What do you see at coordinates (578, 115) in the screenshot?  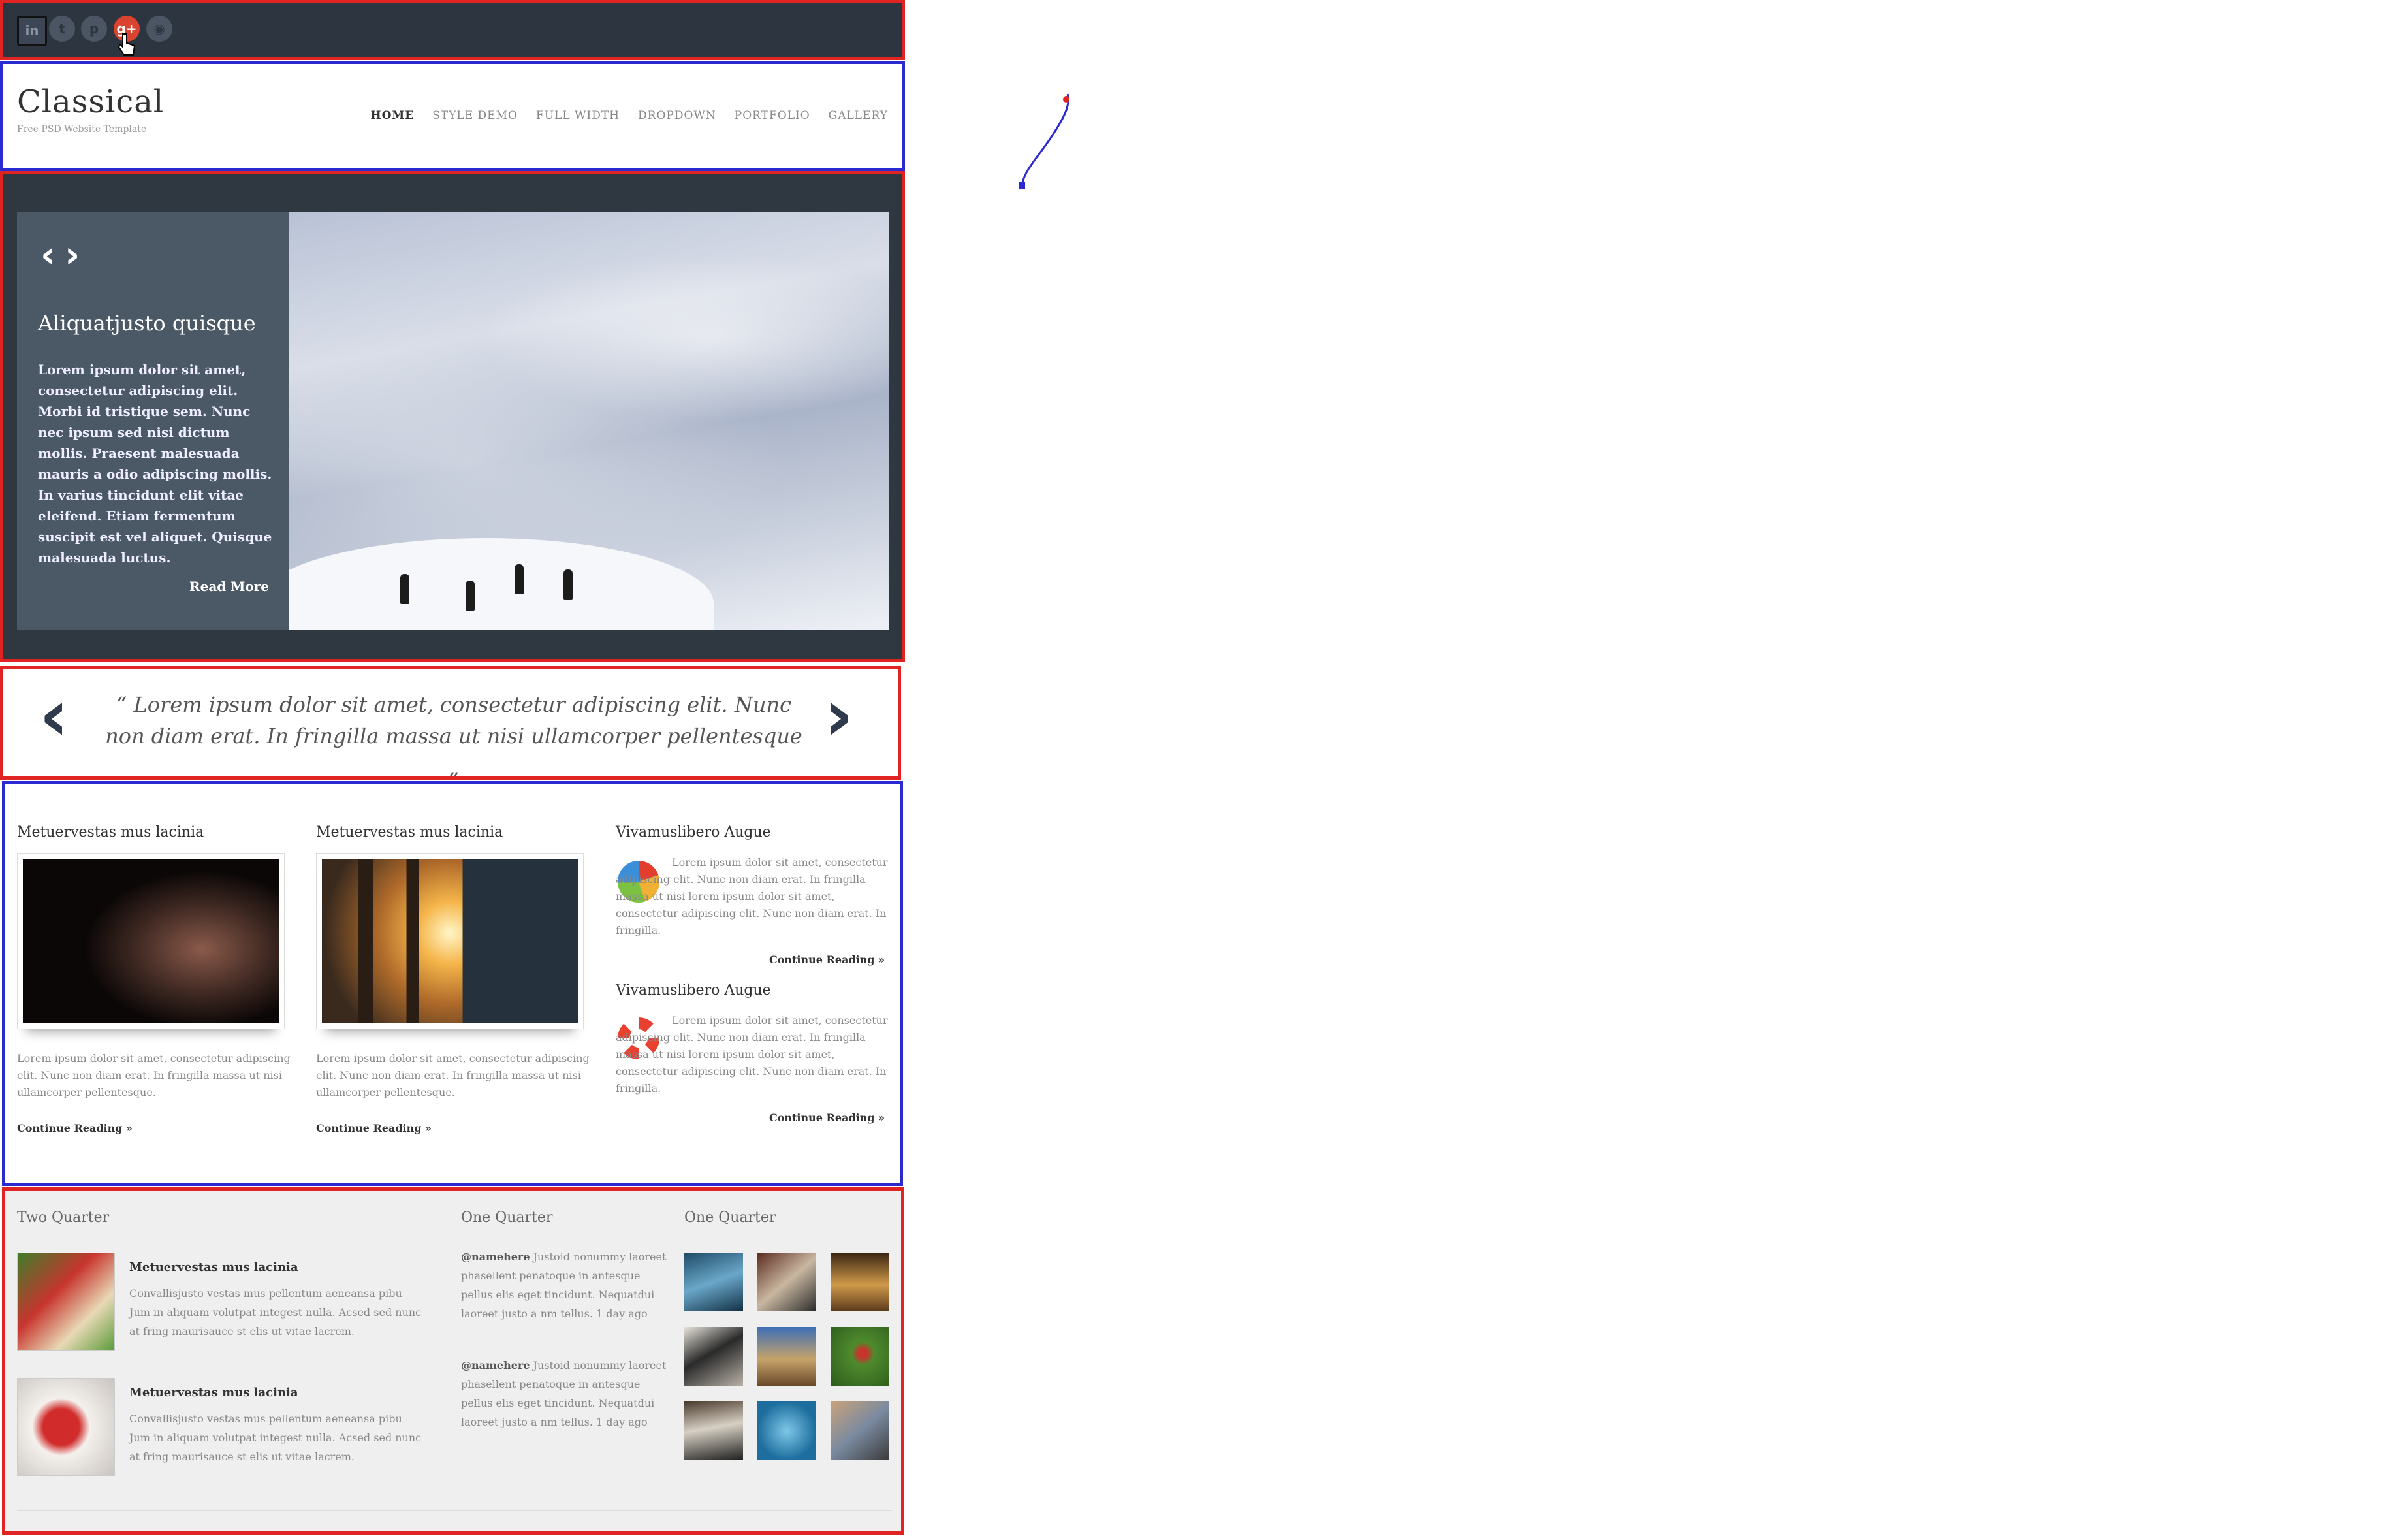 I see `nav-item-full-width: FULL WIDTH` at bounding box center [578, 115].